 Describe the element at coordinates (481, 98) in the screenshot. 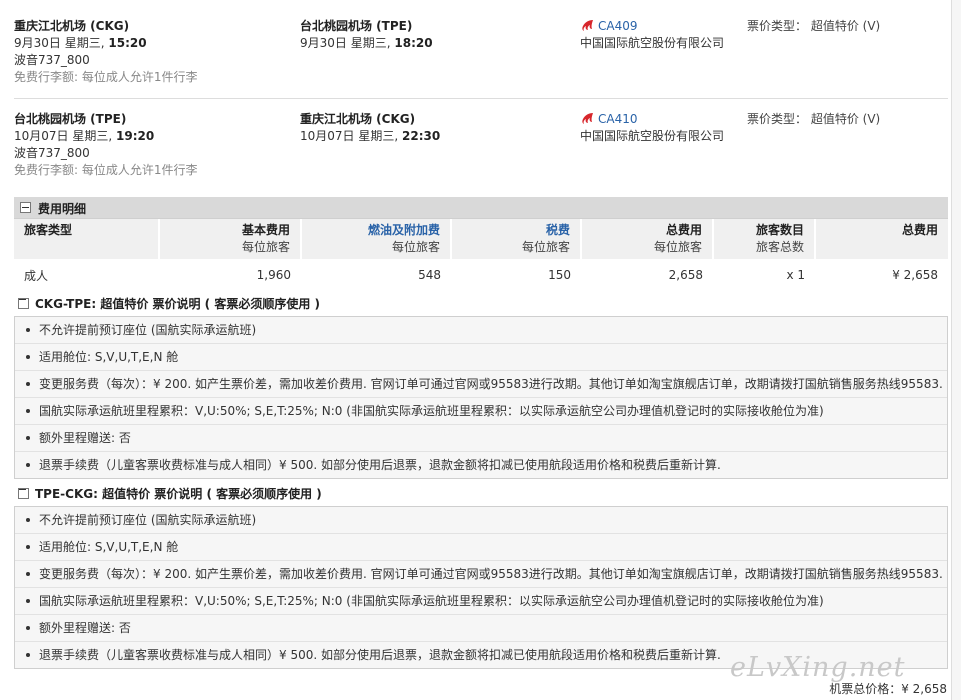

I see `segment-divider` at that location.